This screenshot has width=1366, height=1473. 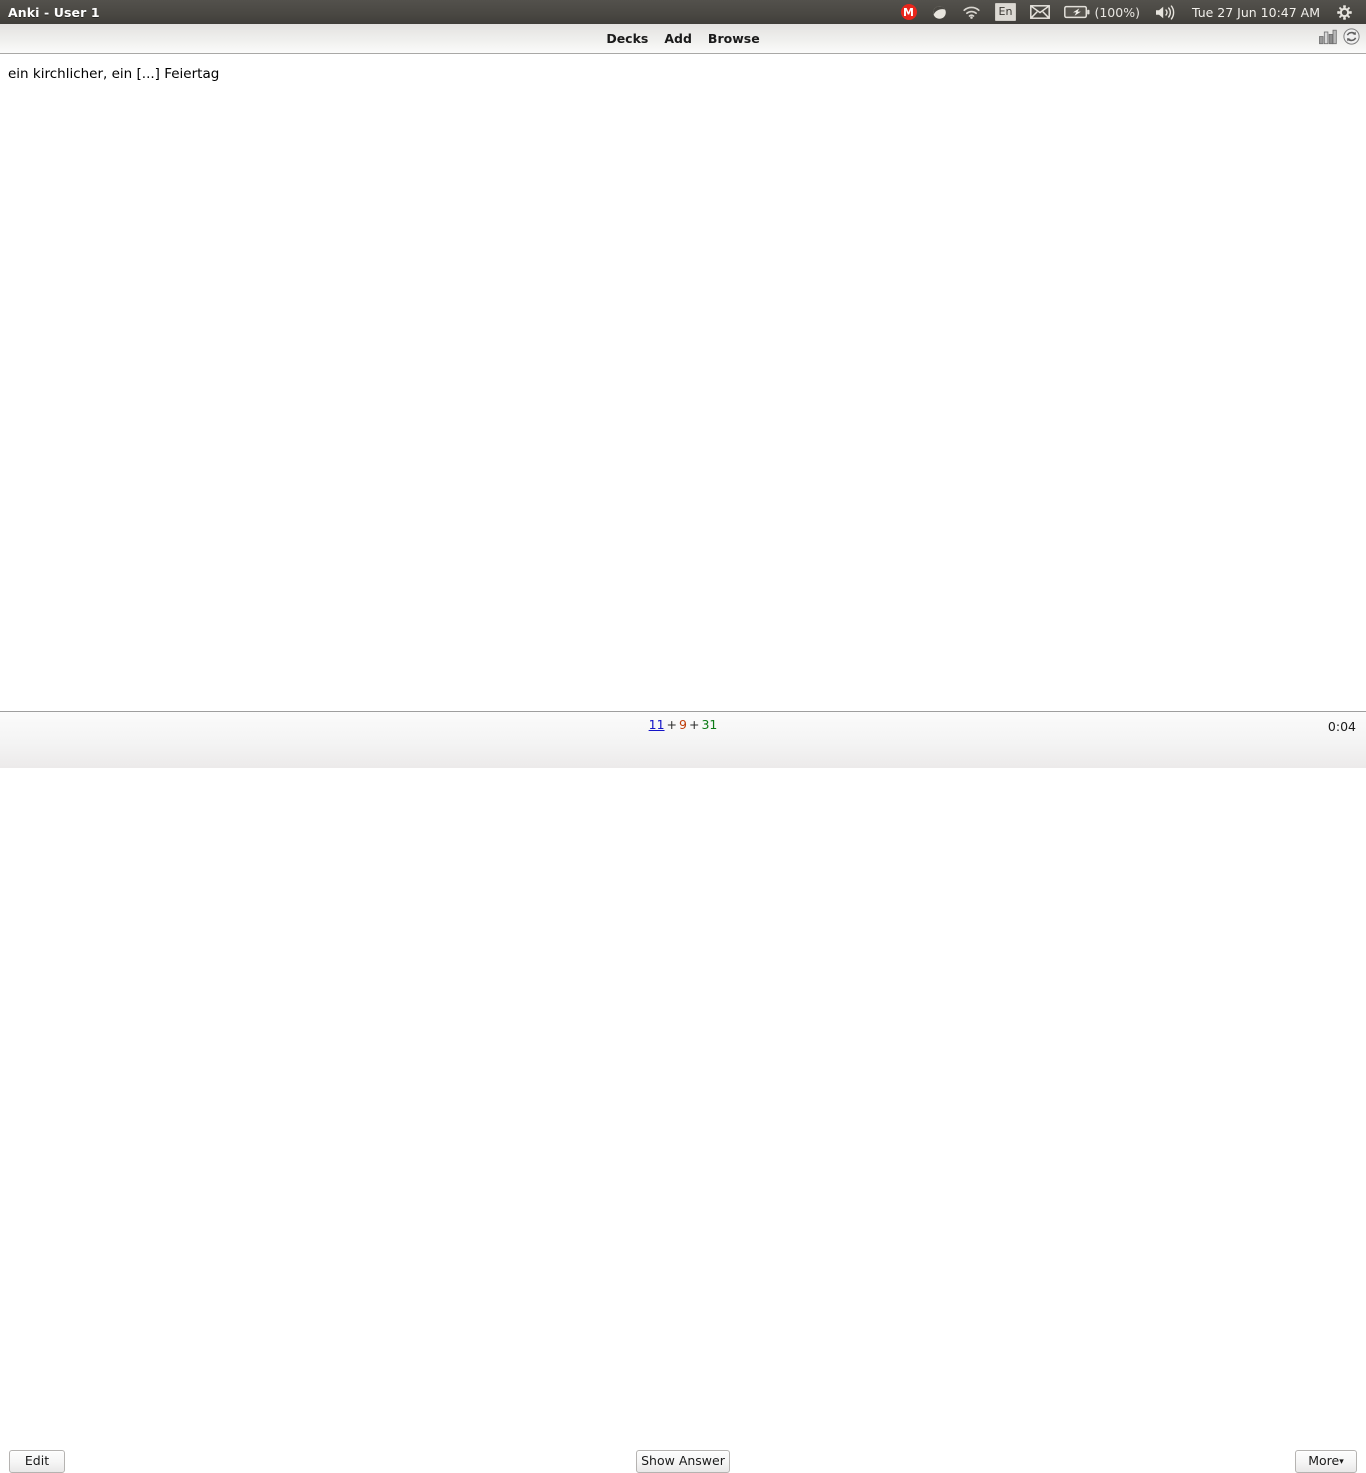 I want to click on anki-main-toolbar: Decks Add Browse, so click(x=683, y=39).